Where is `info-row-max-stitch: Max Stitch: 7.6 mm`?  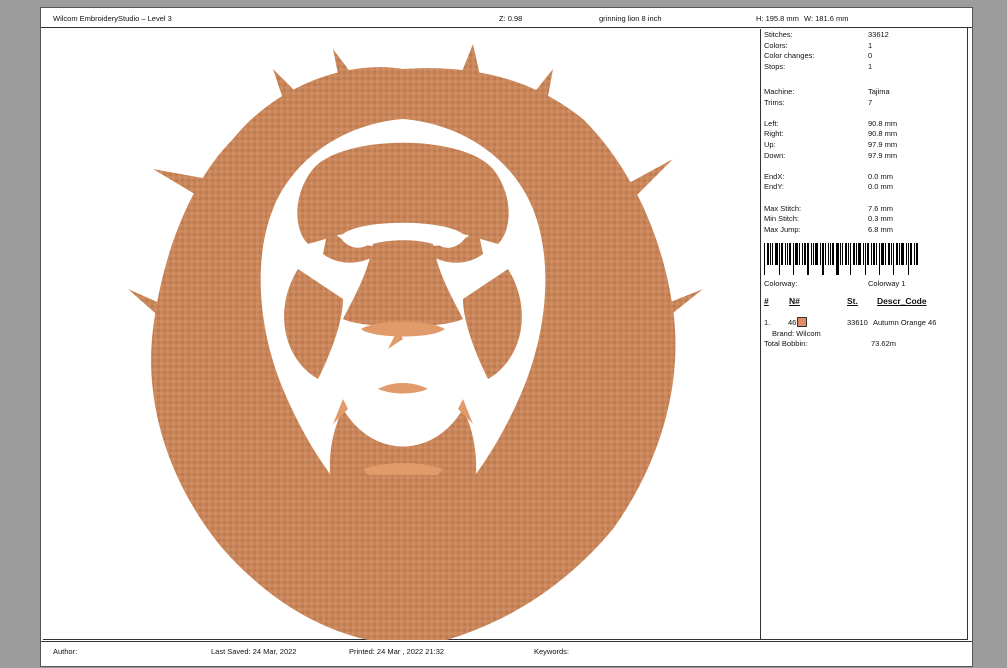 info-row-max-stitch: Max Stitch: 7.6 mm is located at coordinates (829, 208).